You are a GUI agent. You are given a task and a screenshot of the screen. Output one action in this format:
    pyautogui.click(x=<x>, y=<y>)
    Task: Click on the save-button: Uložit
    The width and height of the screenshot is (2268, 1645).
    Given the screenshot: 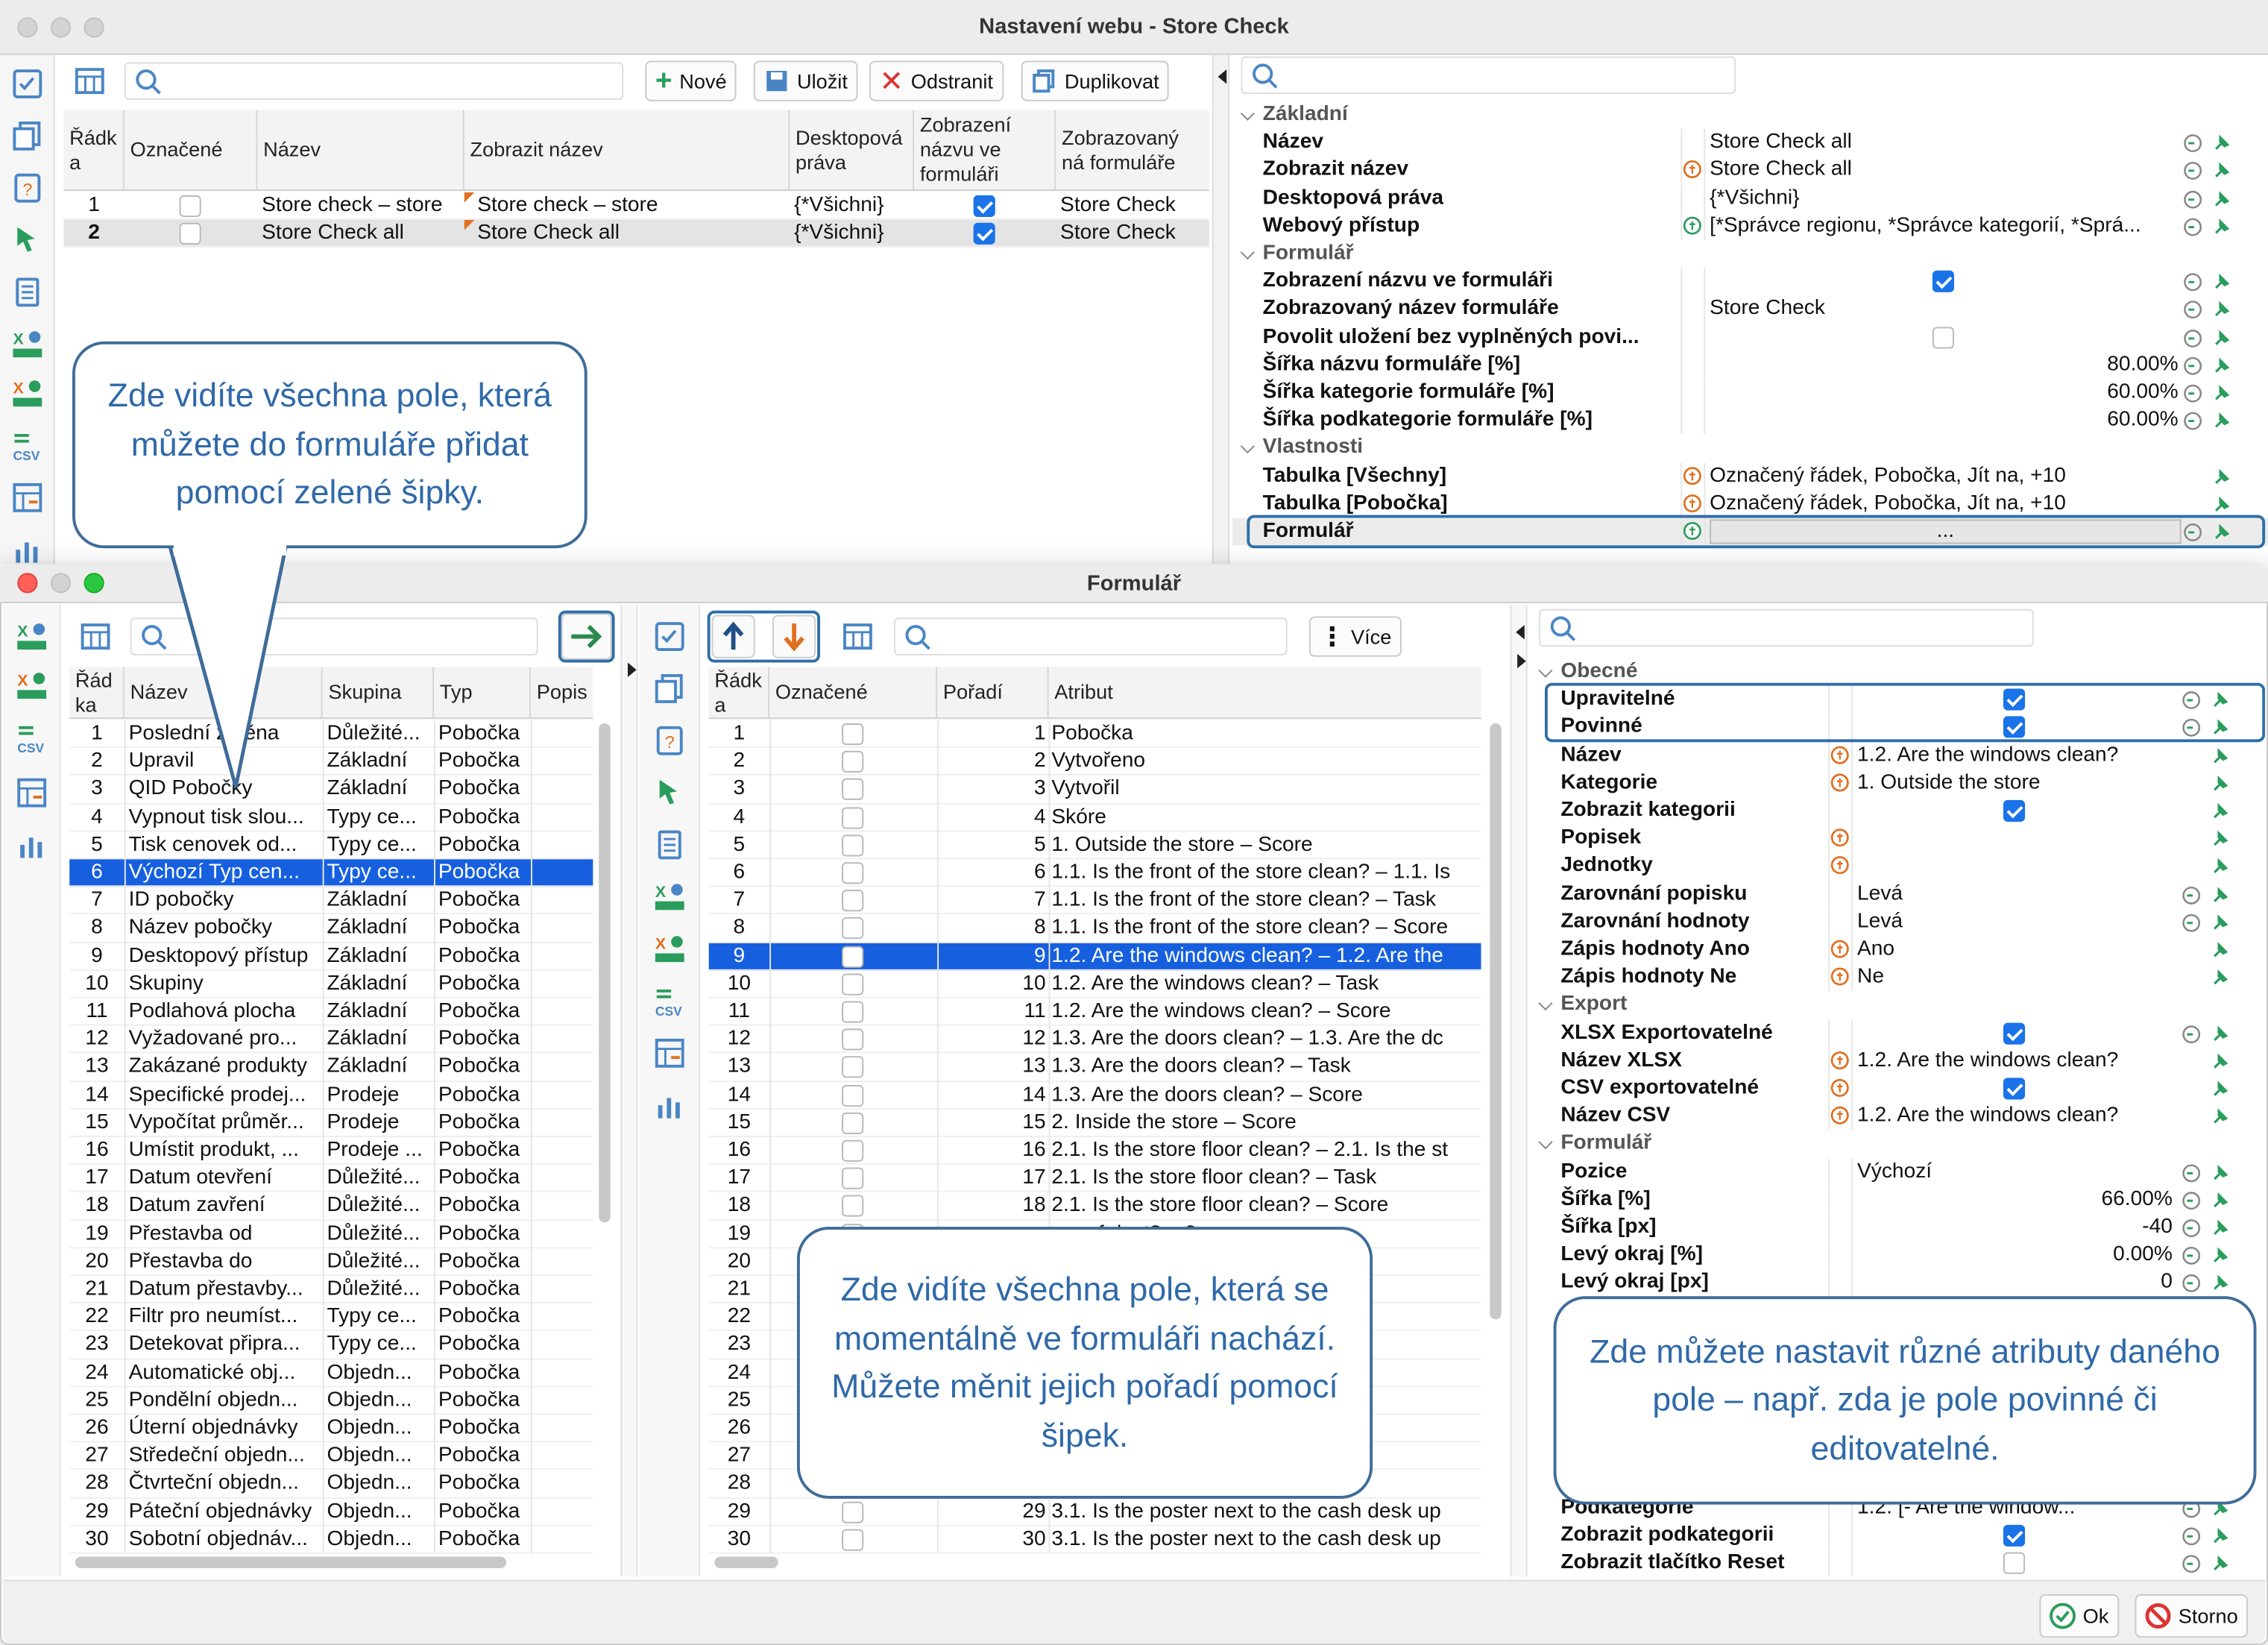 What is the action you would take?
    pyautogui.click(x=805, y=81)
    